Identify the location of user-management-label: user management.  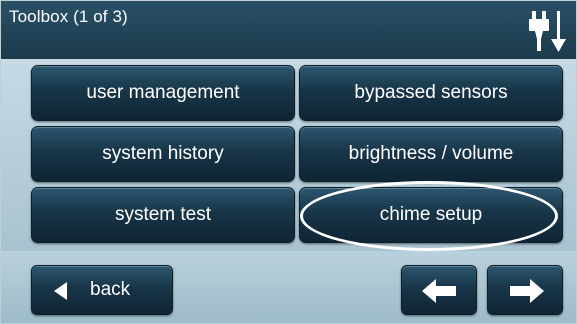
(163, 92).